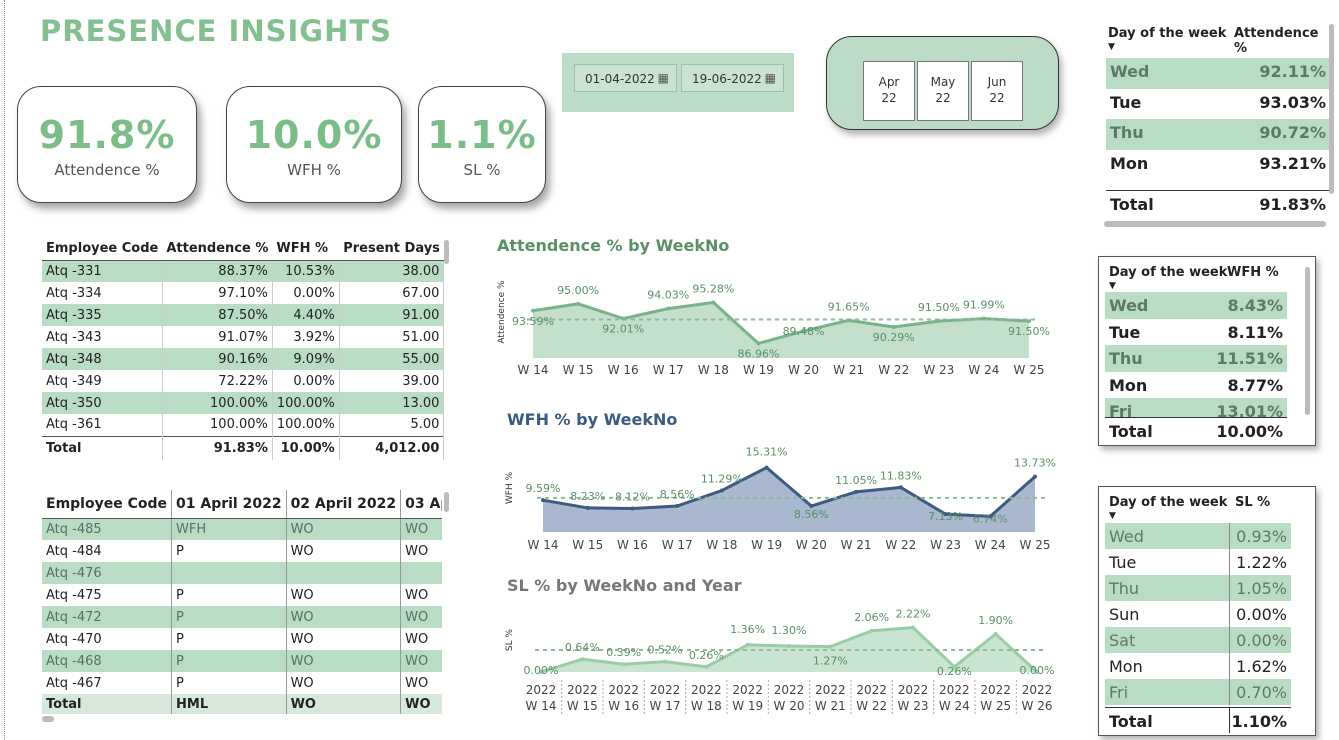 Image resolution: width=1339 pixels, height=740 pixels. What do you see at coordinates (421, 504) in the screenshot?
I see `column-header: 03 April 2` at bounding box center [421, 504].